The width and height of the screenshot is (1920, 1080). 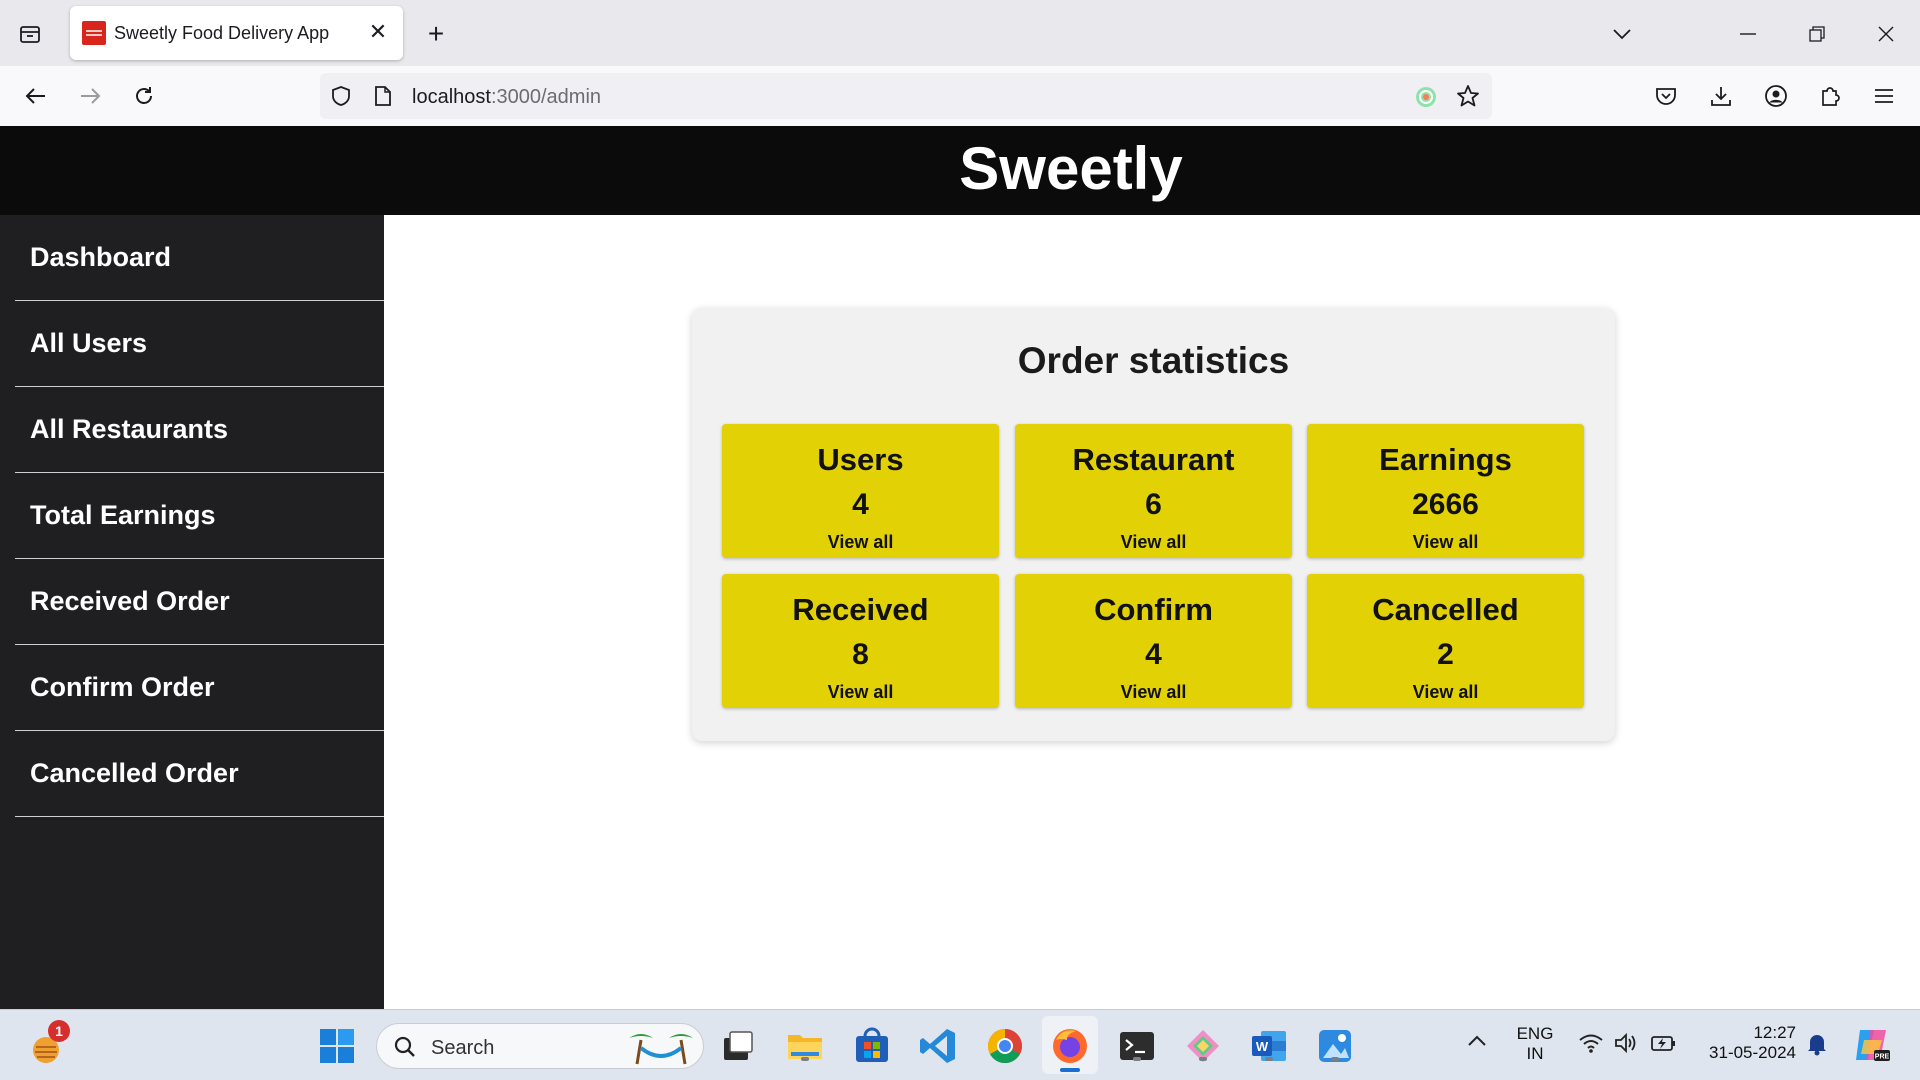 What do you see at coordinates (36, 96) in the screenshot?
I see `back-arrow-icon` at bounding box center [36, 96].